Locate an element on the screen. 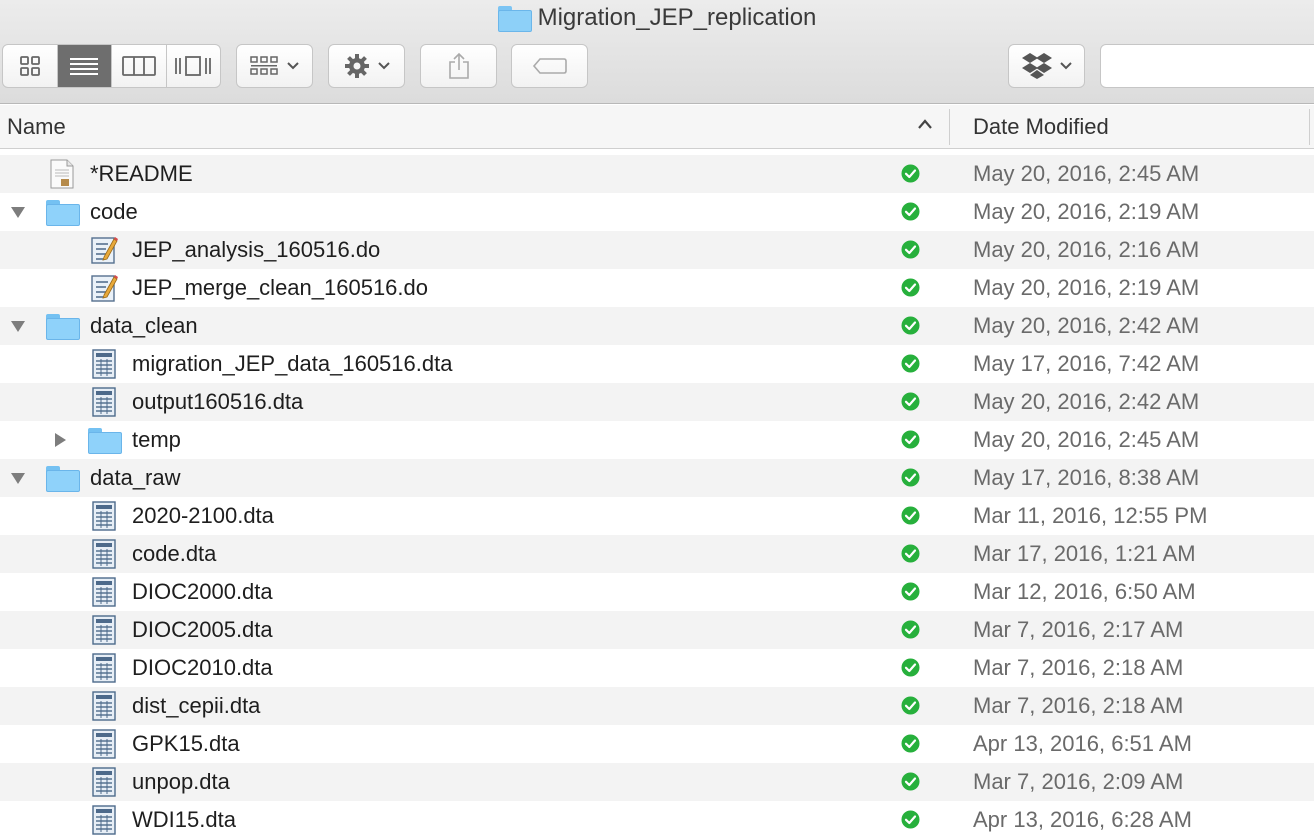  file-row: DIOC2005.dta Mar 7, 2016, 2:17 AM is located at coordinates (657, 630).